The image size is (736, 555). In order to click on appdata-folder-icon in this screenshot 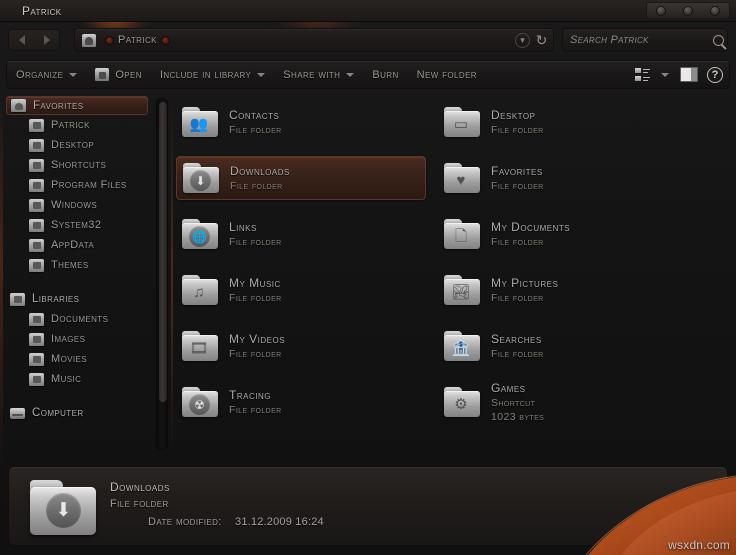, I will do `click(36, 245)`.